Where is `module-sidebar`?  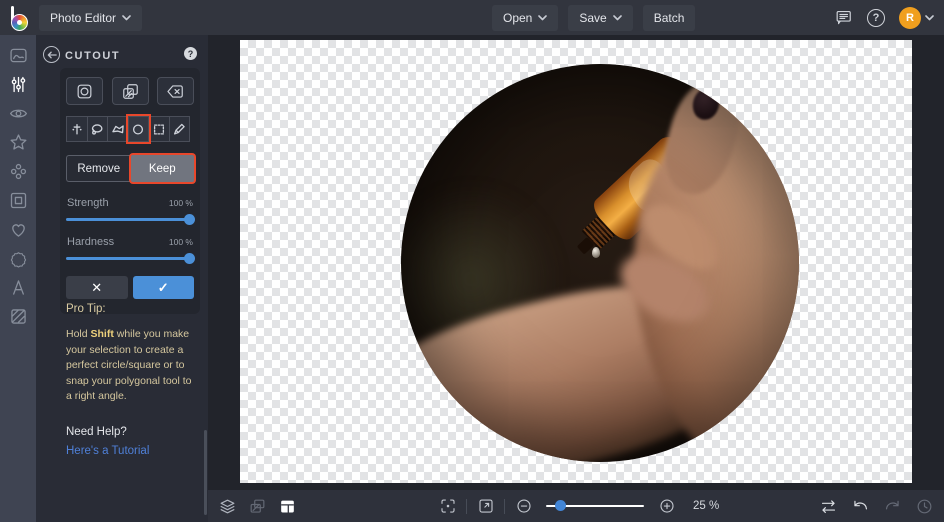
module-sidebar is located at coordinates (18, 278).